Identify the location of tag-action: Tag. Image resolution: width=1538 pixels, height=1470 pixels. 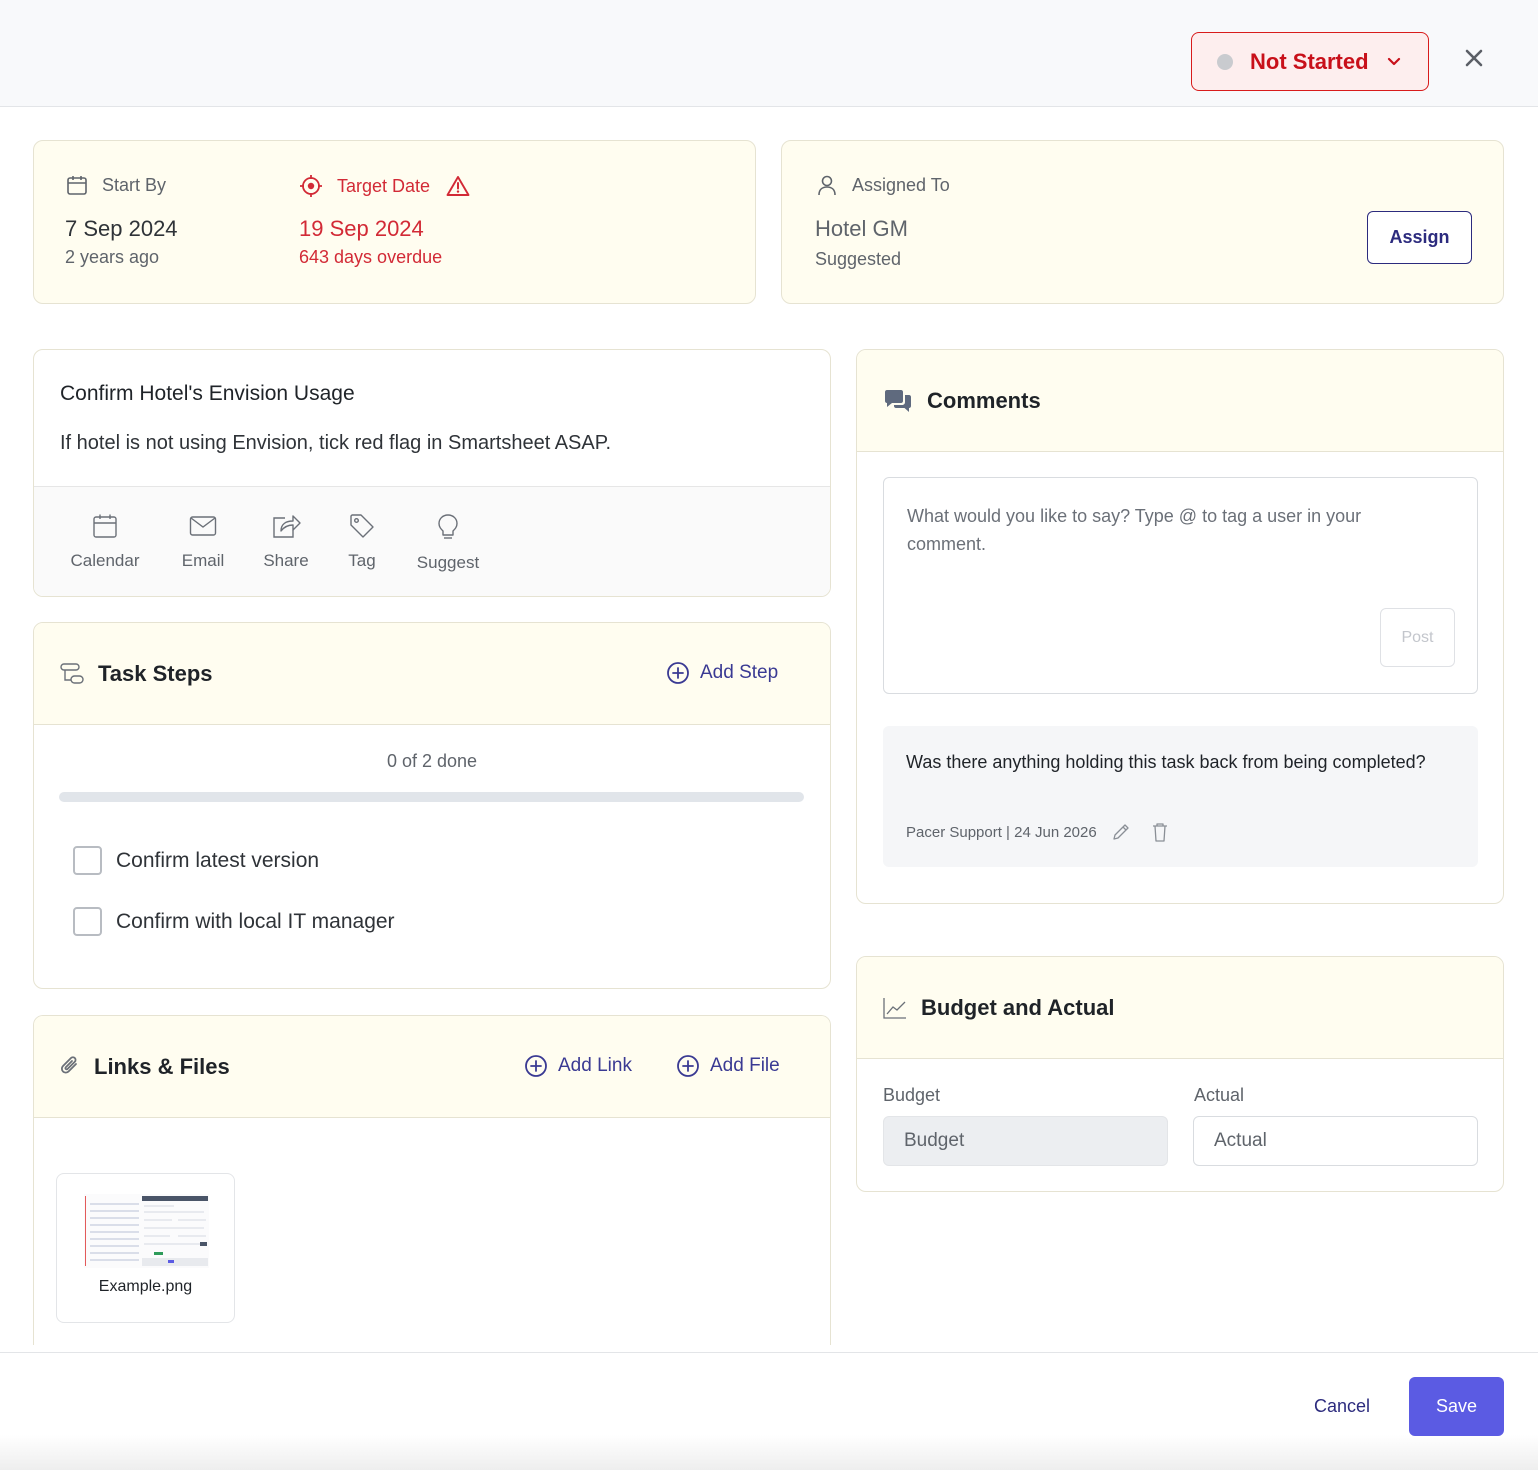
(362, 542).